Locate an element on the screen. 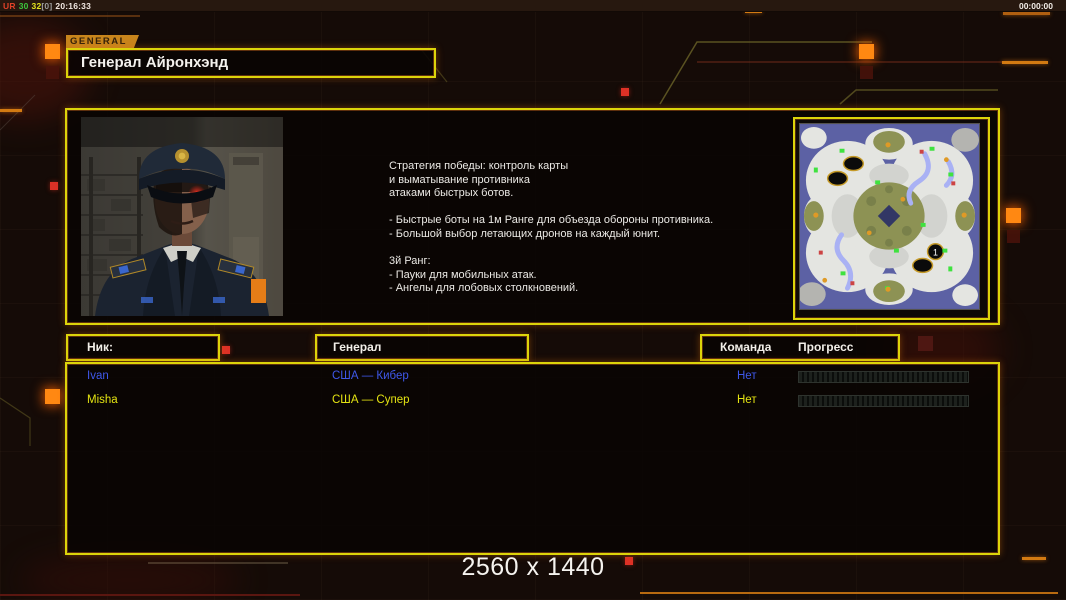 Image resolution: width=1066 pixels, height=600 pixels. status-readout: UR 30 32[0] 20:16:33 is located at coordinates (48, 6).